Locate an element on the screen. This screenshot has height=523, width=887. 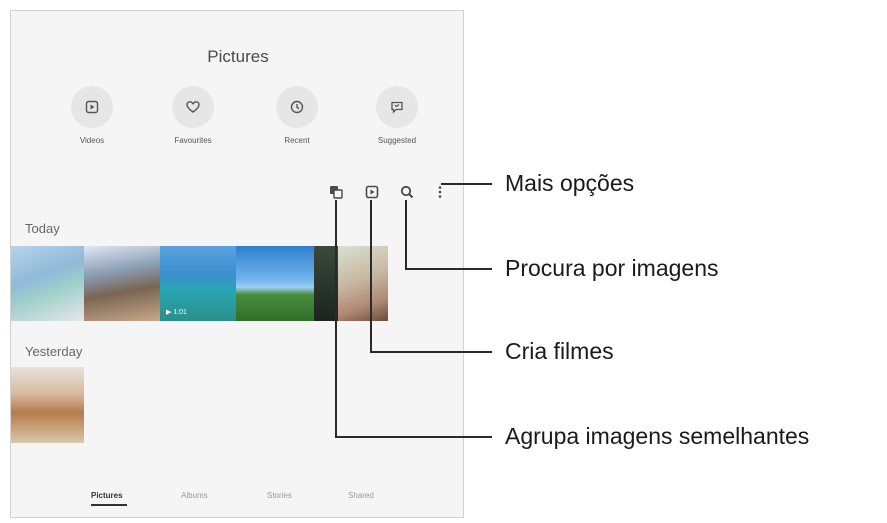
tab-stories: Stories is located at coordinates (279, 495).